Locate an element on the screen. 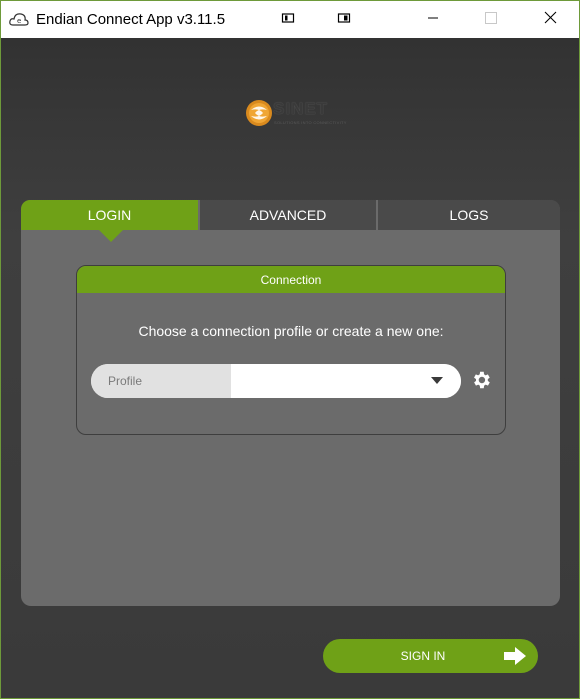 The height and width of the screenshot is (699, 580). compact-view-button is located at coordinates (344, 19).